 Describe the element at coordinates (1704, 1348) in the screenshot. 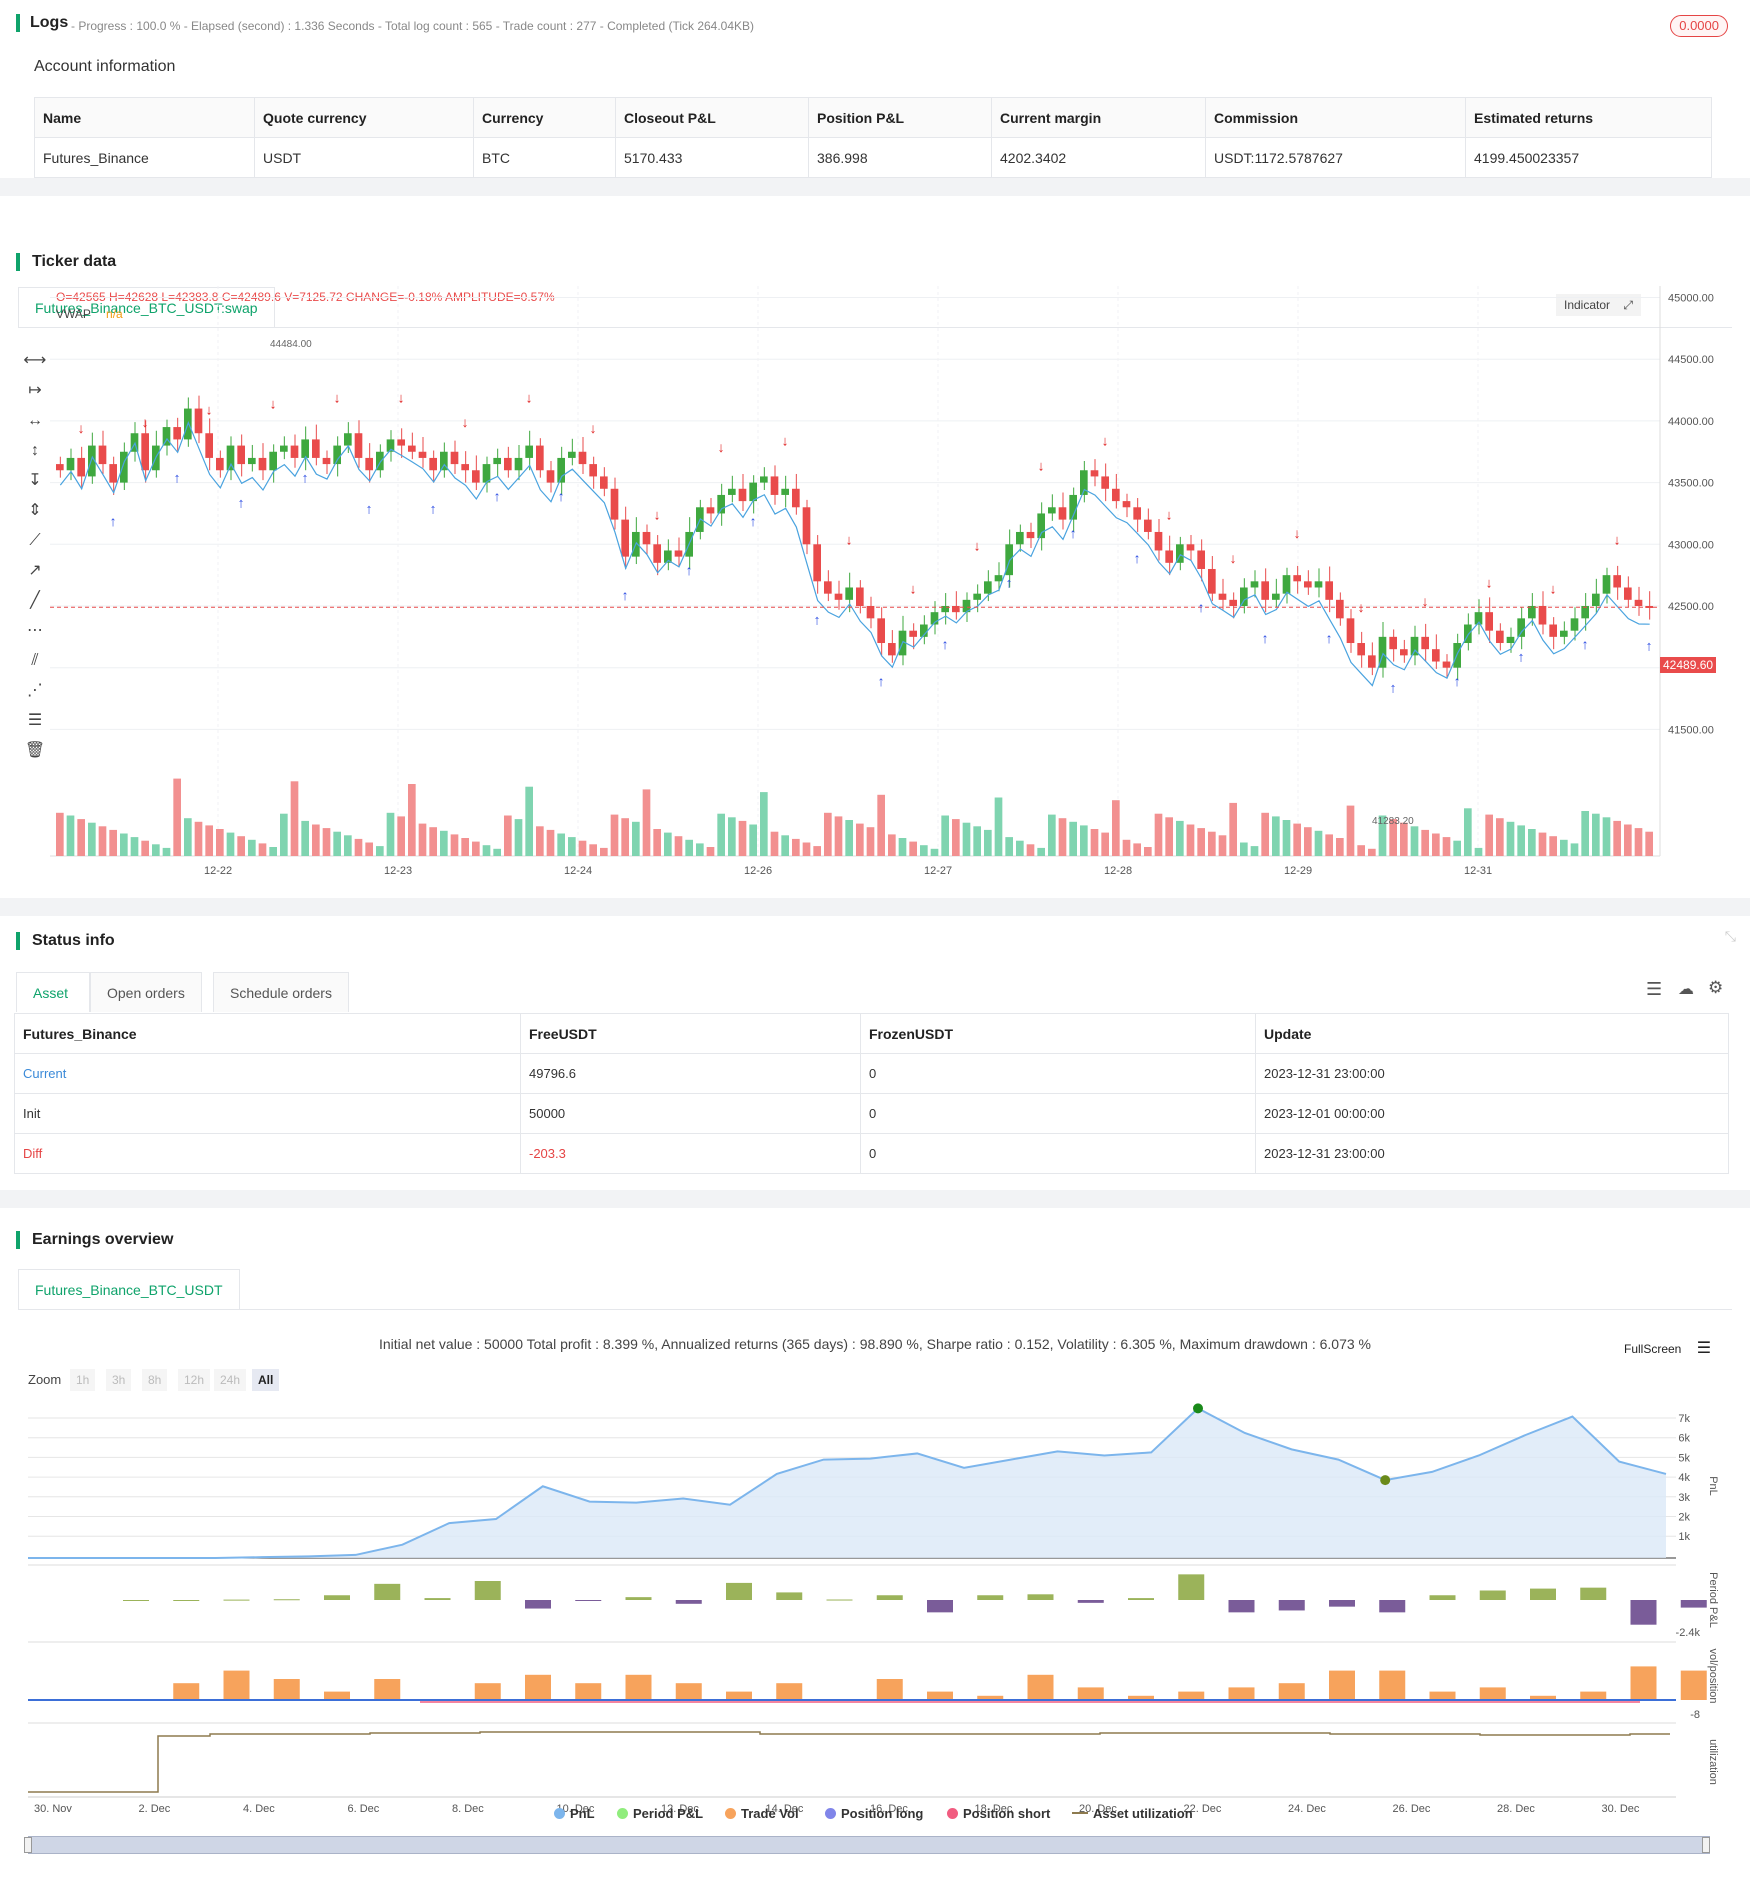

I see `menu-icon: ☰` at that location.